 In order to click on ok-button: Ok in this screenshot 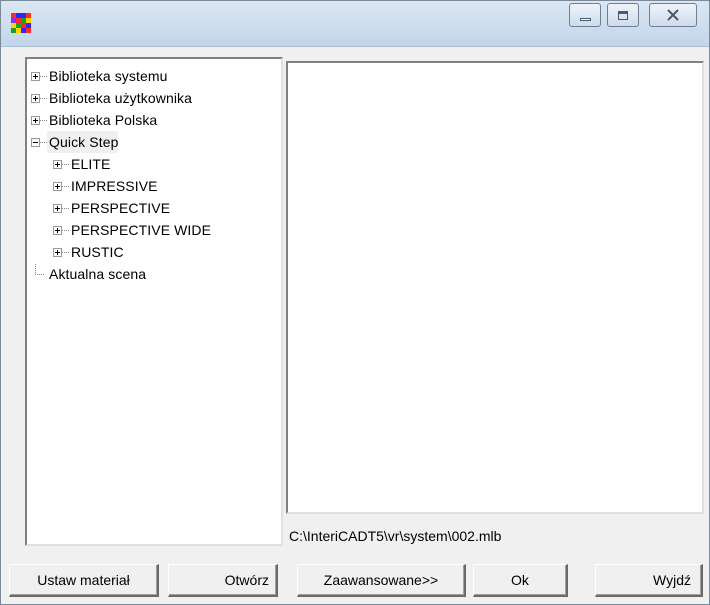, I will do `click(520, 580)`.